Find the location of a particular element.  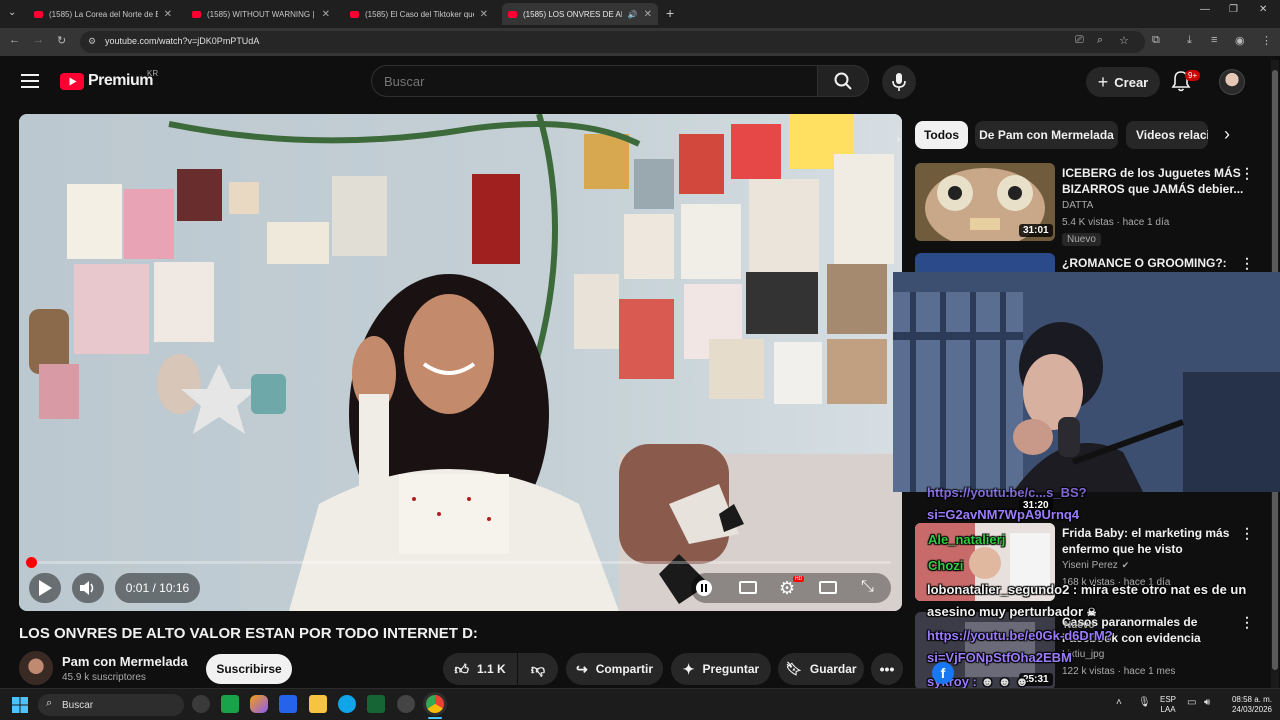

url-text: youtube.com/watch?v=jDK0PmPTUdA is located at coordinates (182, 41).